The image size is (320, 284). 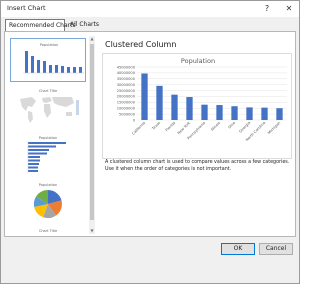 I want to click on x-tick-label: New York, so click(x=184, y=127).